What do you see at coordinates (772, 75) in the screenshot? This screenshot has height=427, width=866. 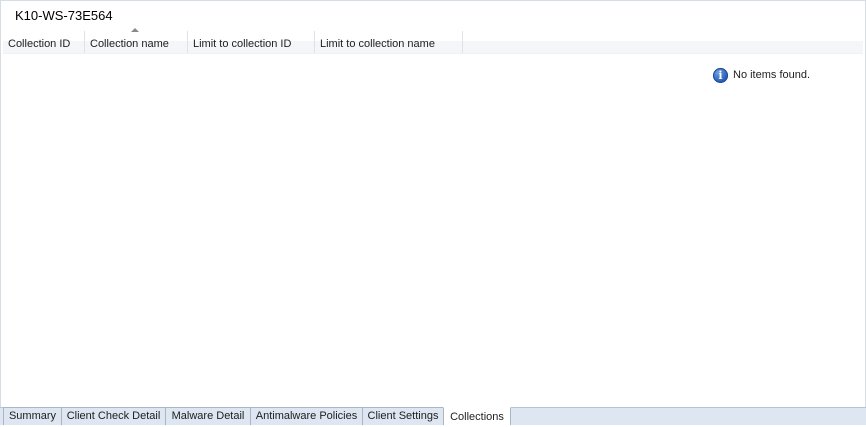 I see `empty-list-text: No items found.` at bounding box center [772, 75].